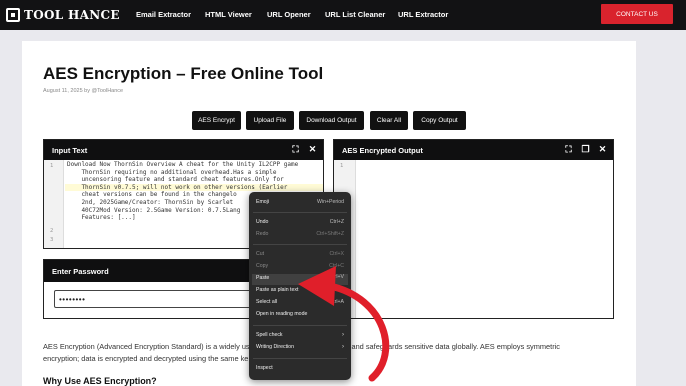 The width and height of the screenshot is (686, 386). What do you see at coordinates (228, 14) in the screenshot?
I see `nav-html-viewer: HTML Viewer` at bounding box center [228, 14].